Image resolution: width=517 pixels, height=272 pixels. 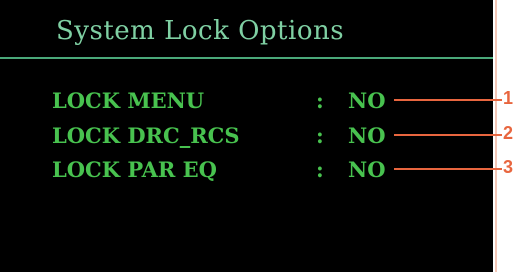 I want to click on screen-title: System Lock Options, so click(x=200, y=31).